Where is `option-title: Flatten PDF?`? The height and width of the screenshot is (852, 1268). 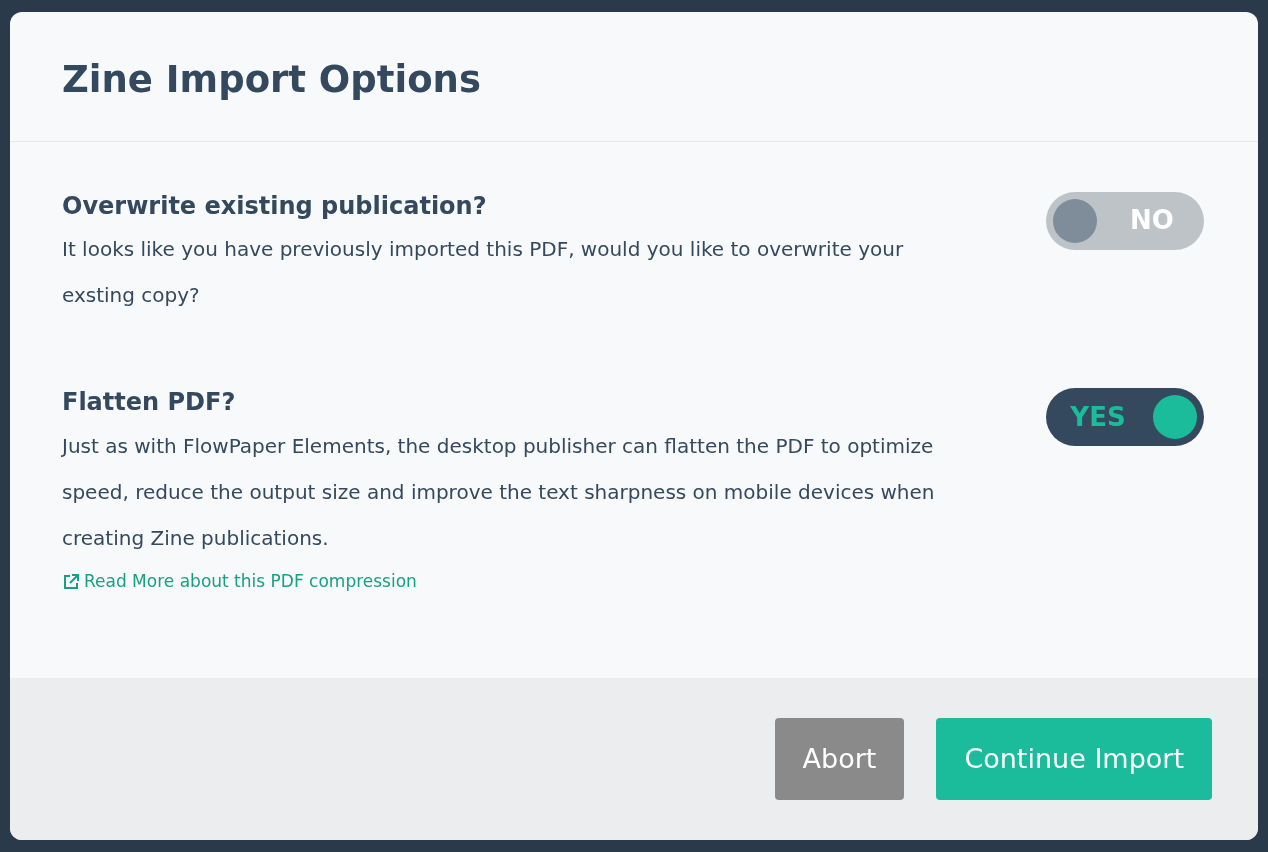
option-title: Flatten PDF? is located at coordinates (149, 403).